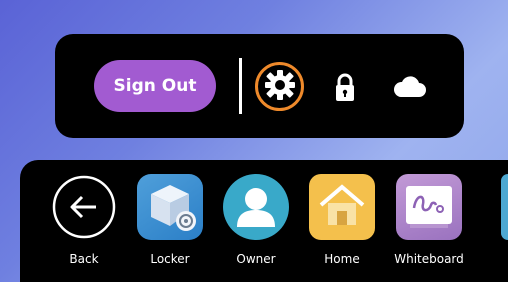 The image size is (508, 282). Describe the element at coordinates (170, 207) in the screenshot. I see `locker-icon` at that location.